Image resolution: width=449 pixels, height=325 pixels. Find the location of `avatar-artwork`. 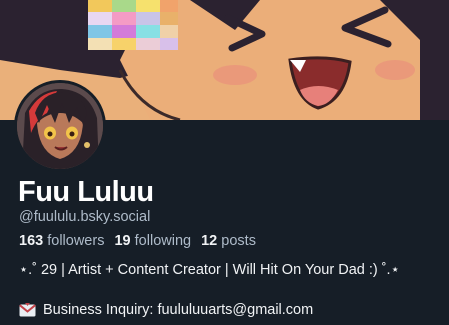

avatar-artwork is located at coordinates (60, 126).